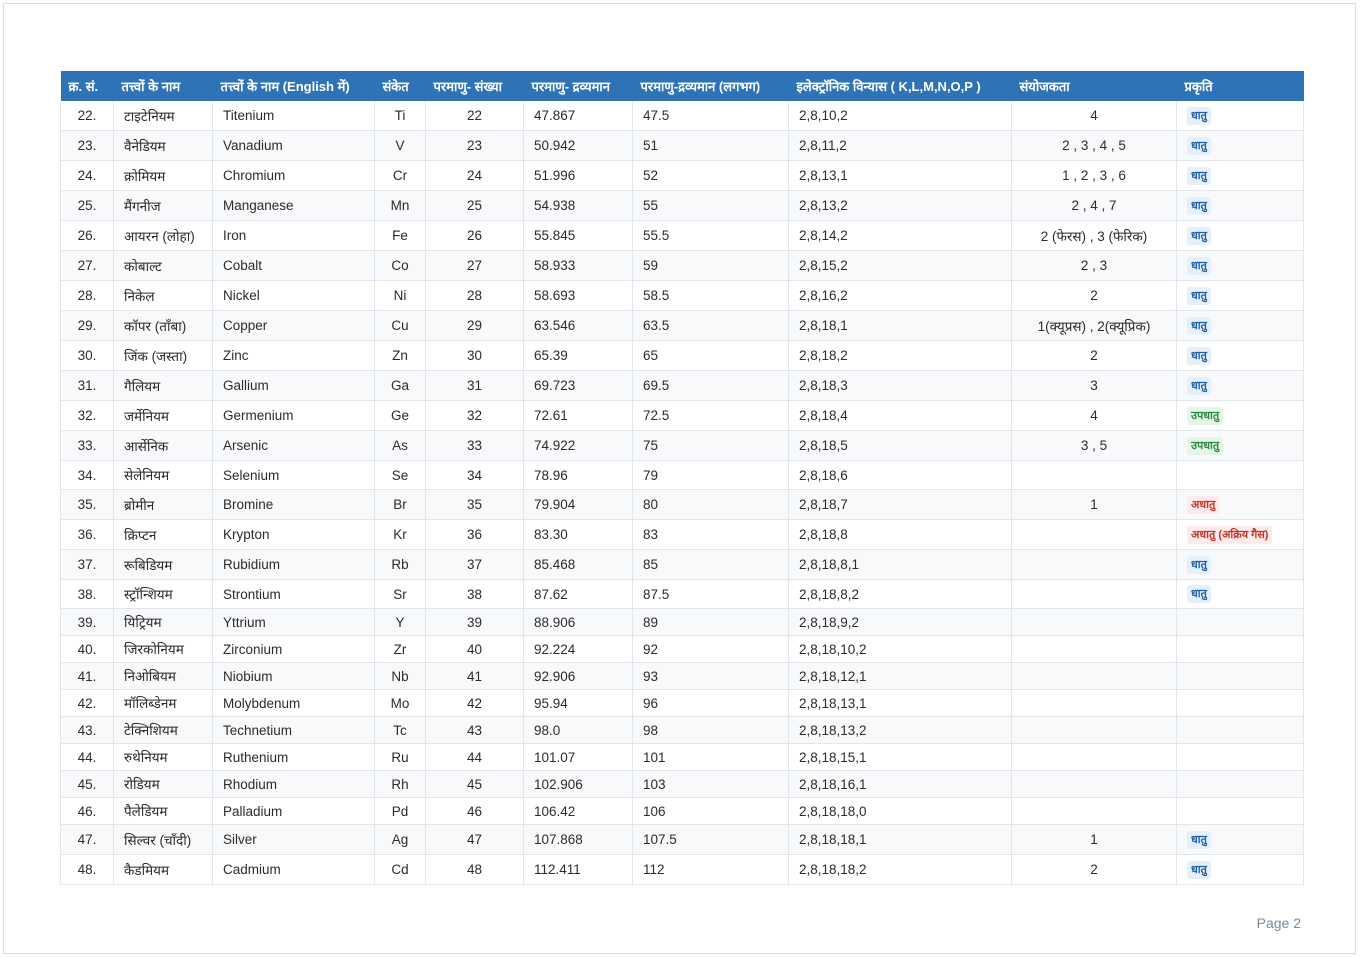 This screenshot has height=957, width=1360. I want to click on atomic-number-cell: 34, so click(474, 475).